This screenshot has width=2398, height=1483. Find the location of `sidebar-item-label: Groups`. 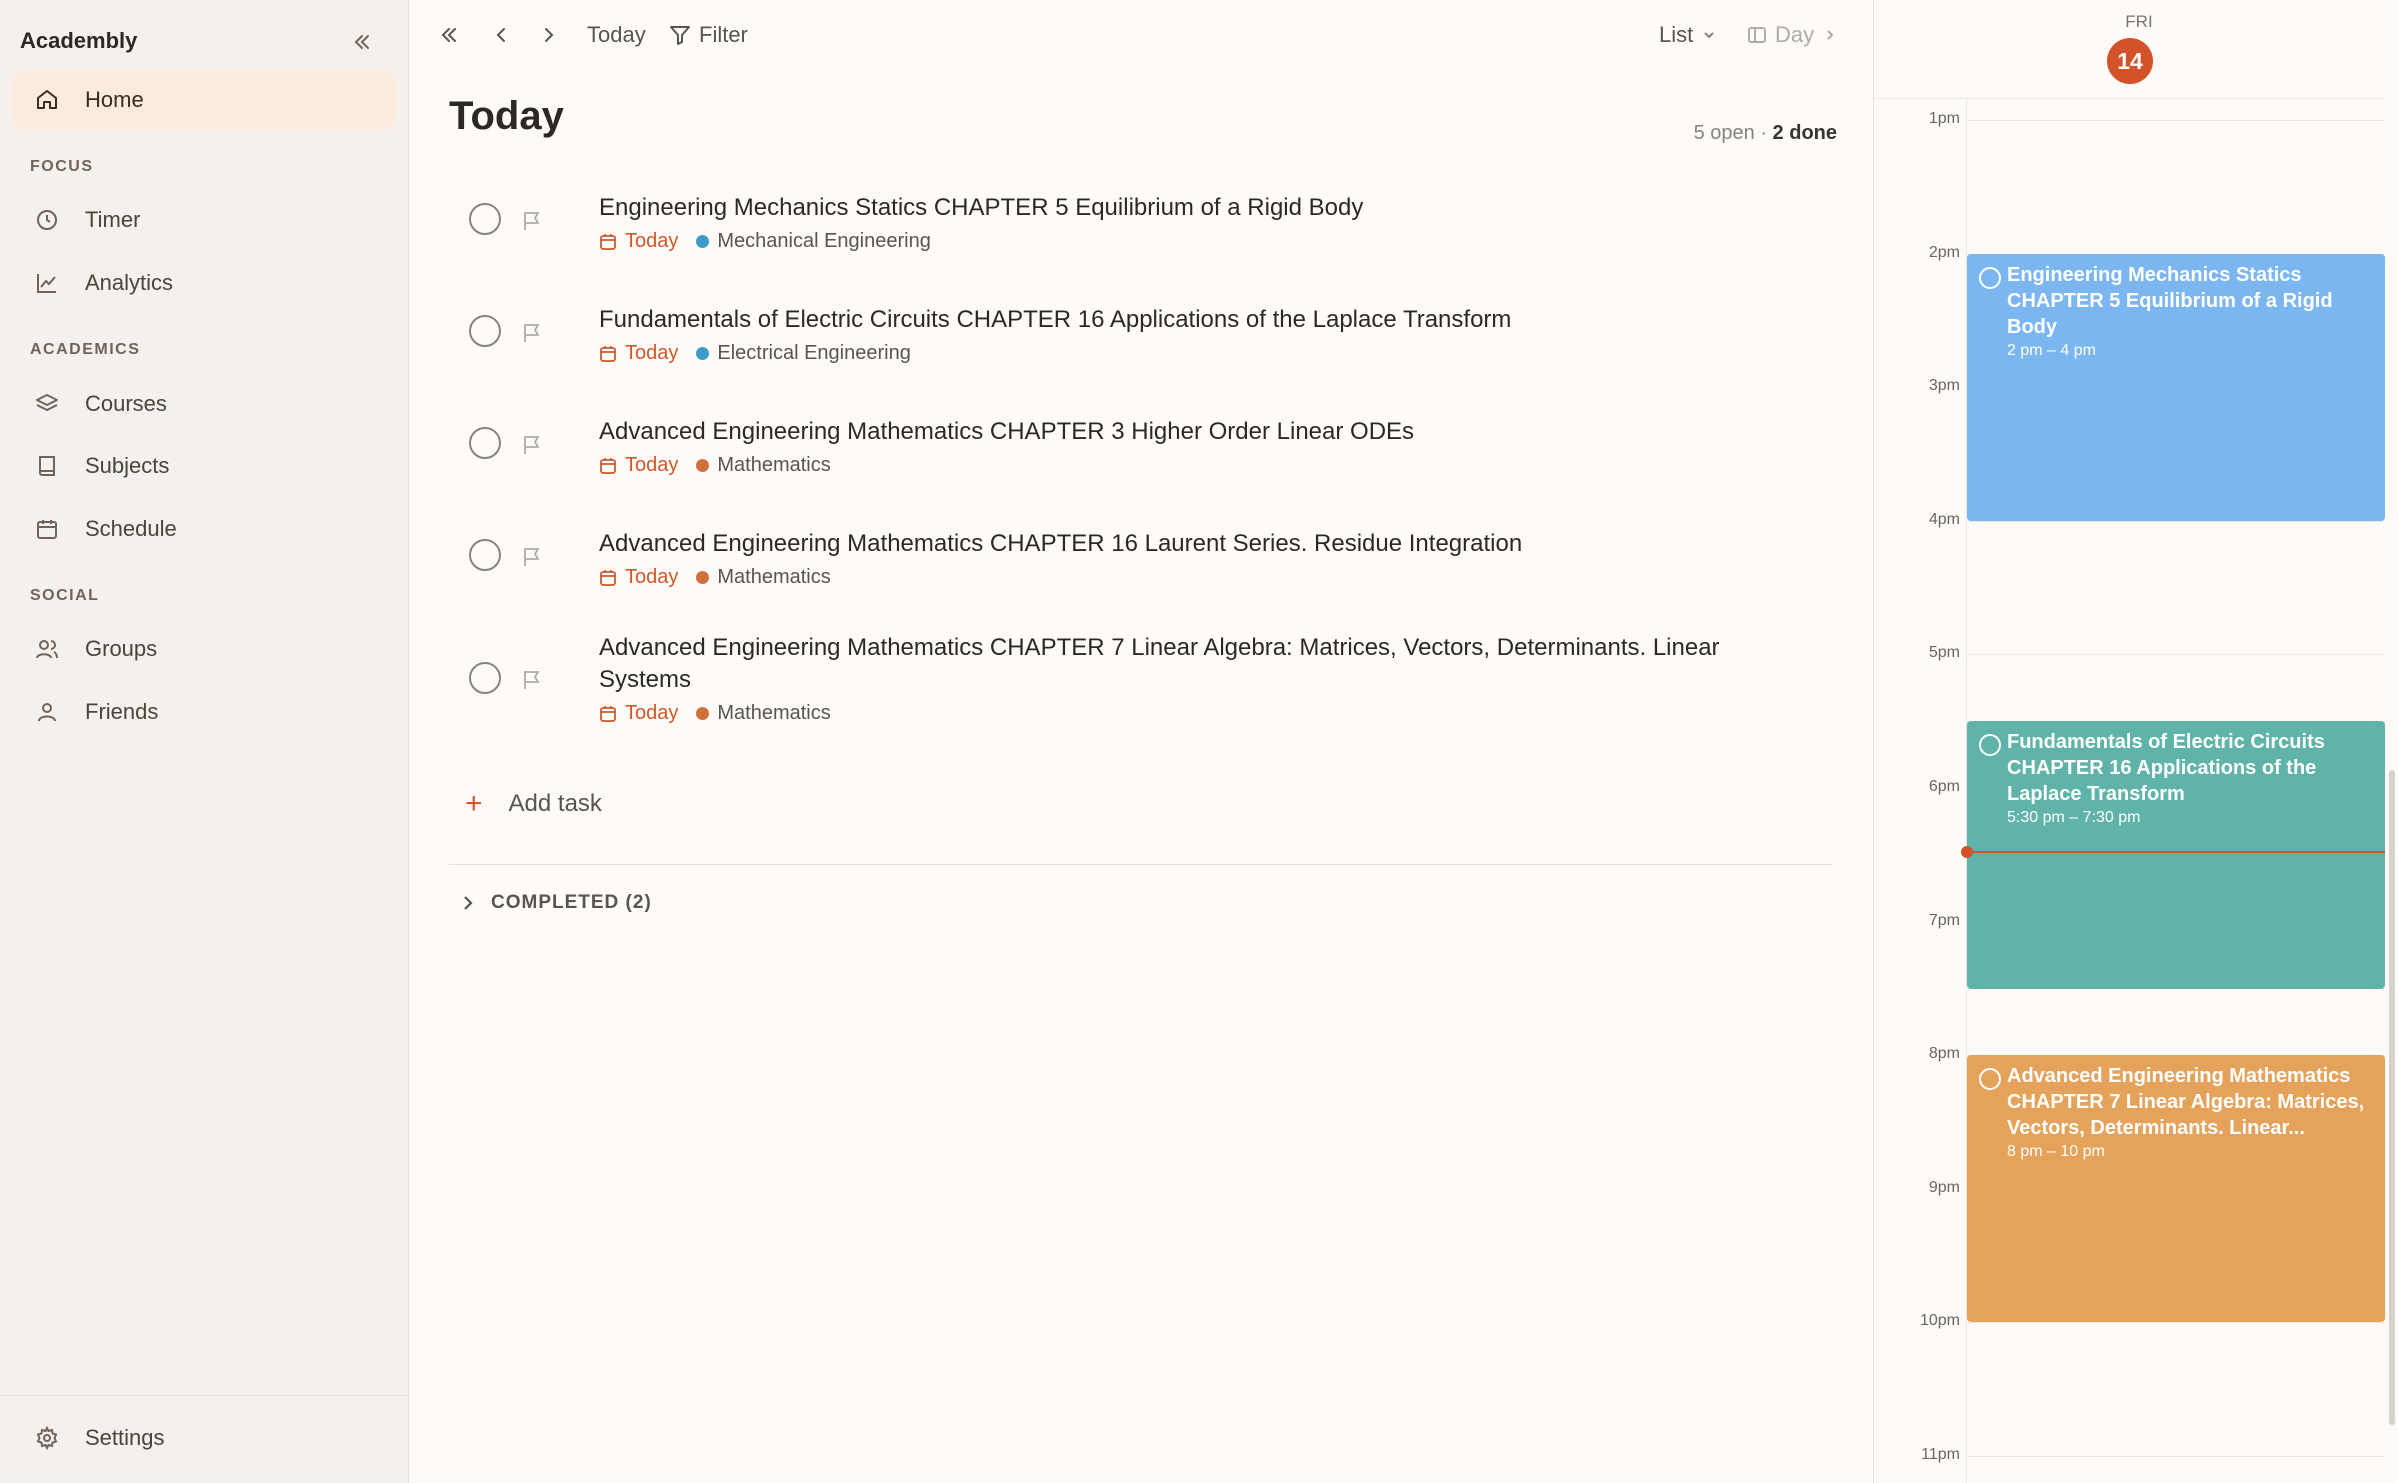

sidebar-item-label: Groups is located at coordinates (121, 648).